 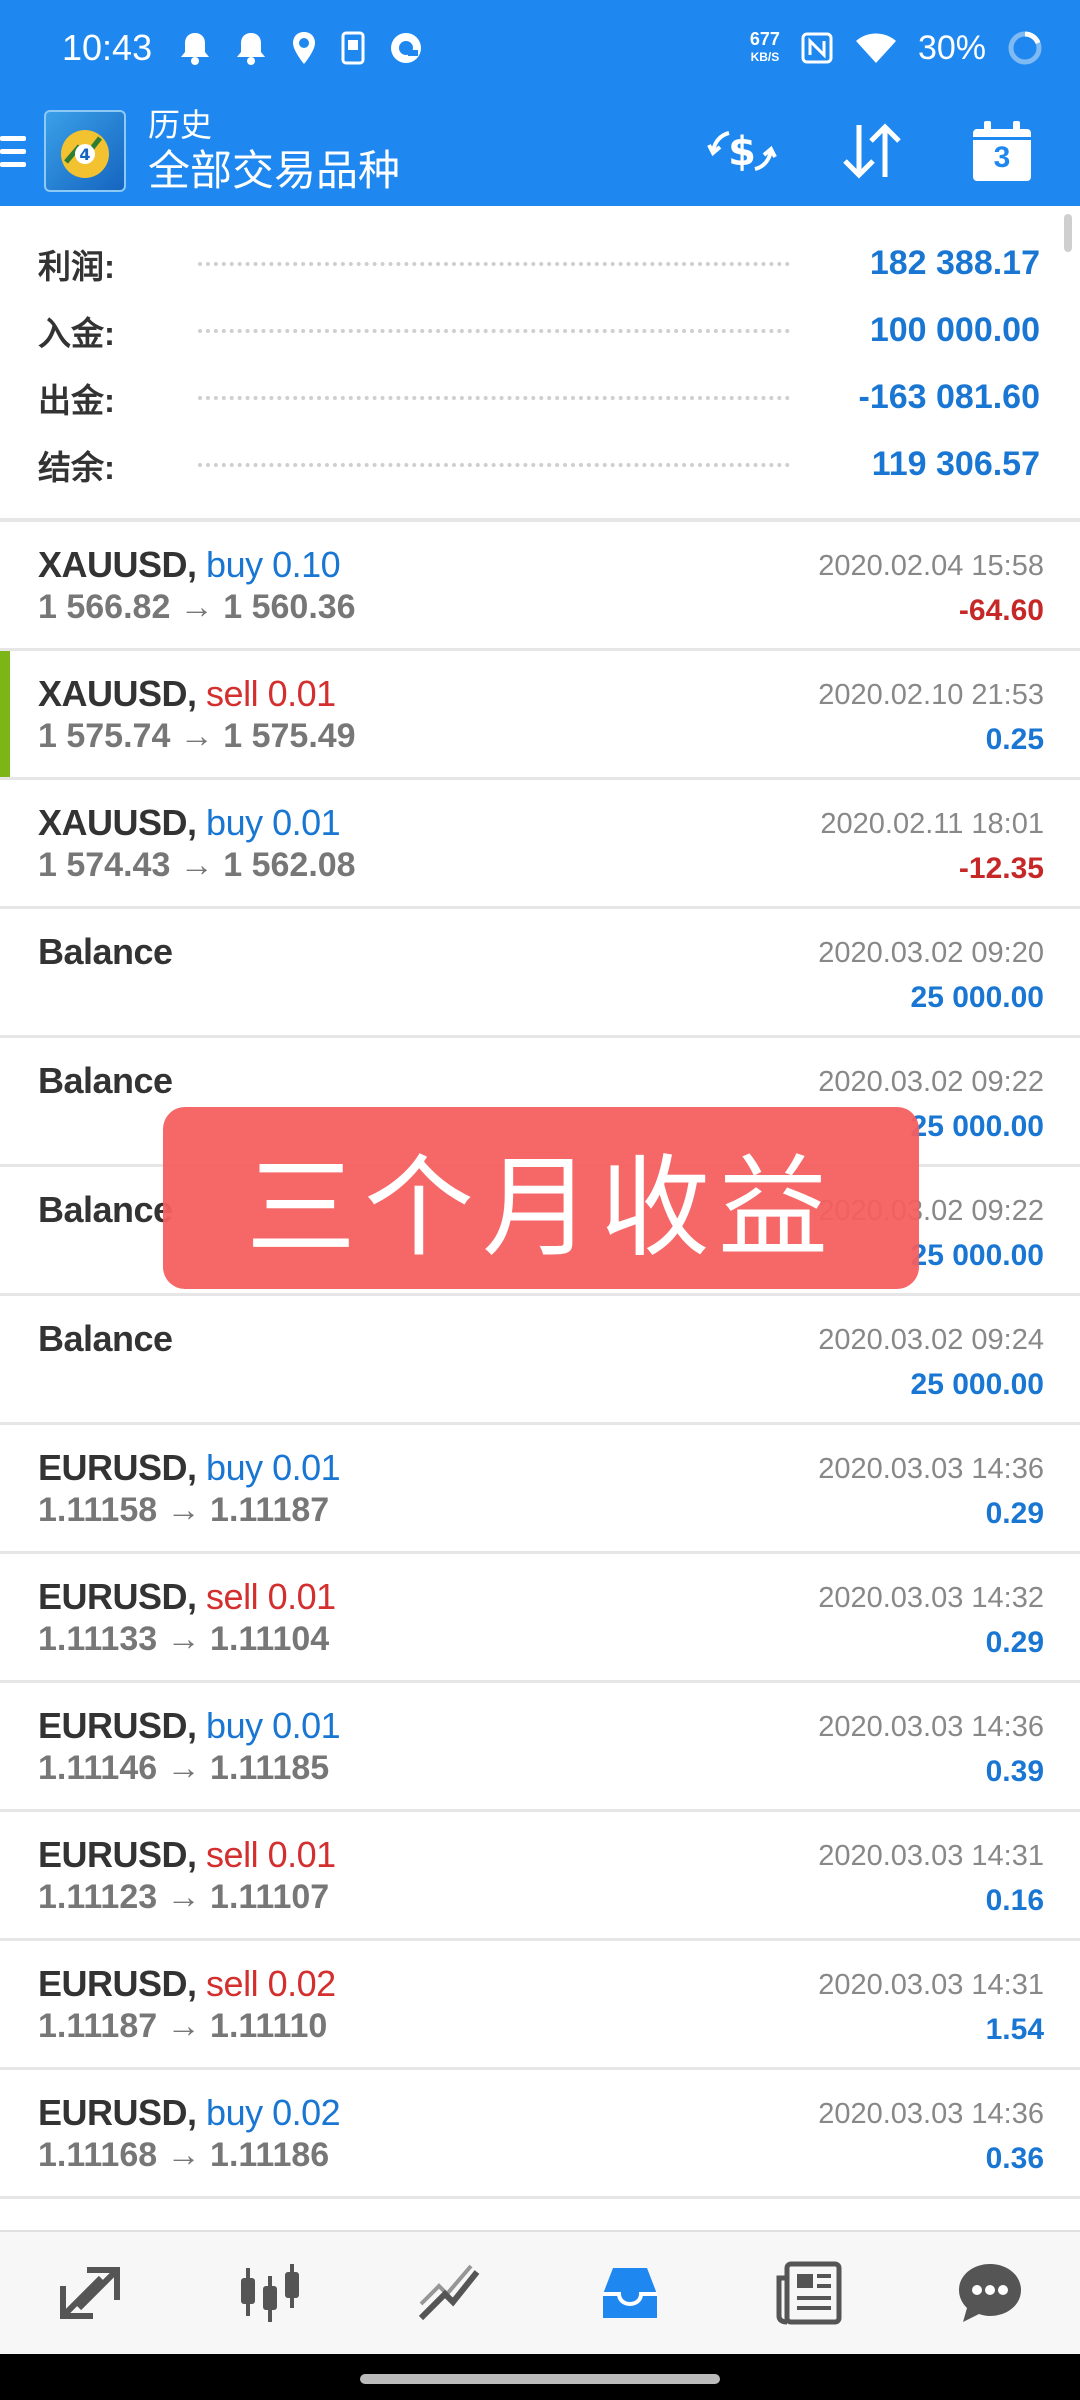 I want to click on deposit-value: 100 000.00, so click(x=954, y=330).